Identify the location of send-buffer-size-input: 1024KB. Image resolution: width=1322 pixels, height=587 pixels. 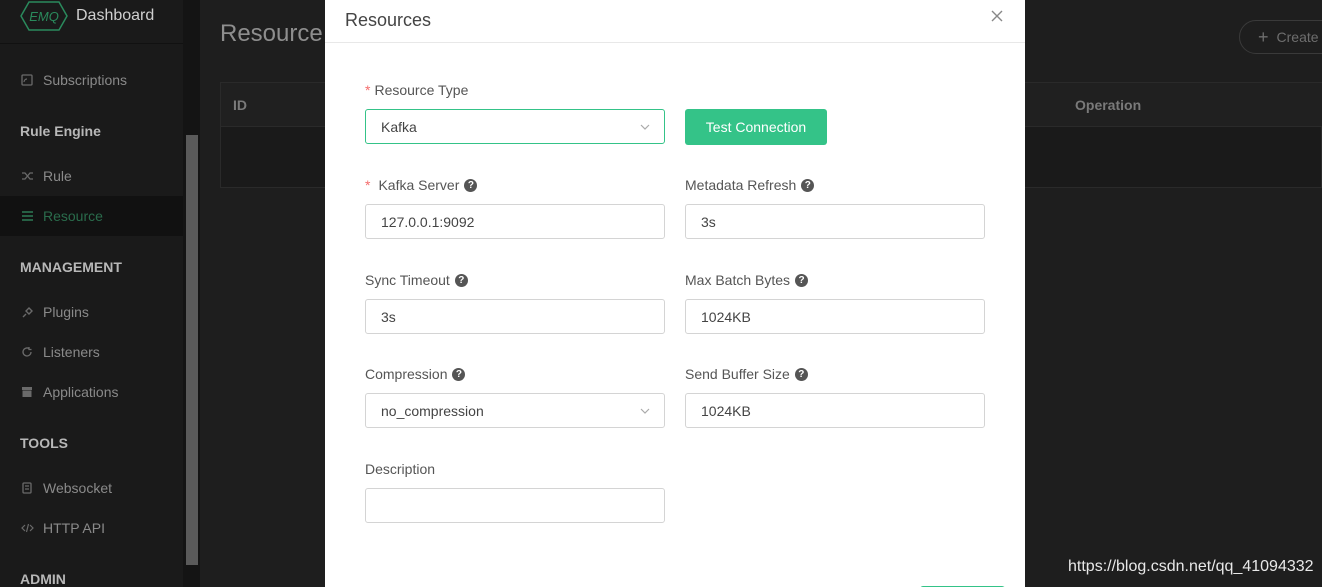
(835, 410).